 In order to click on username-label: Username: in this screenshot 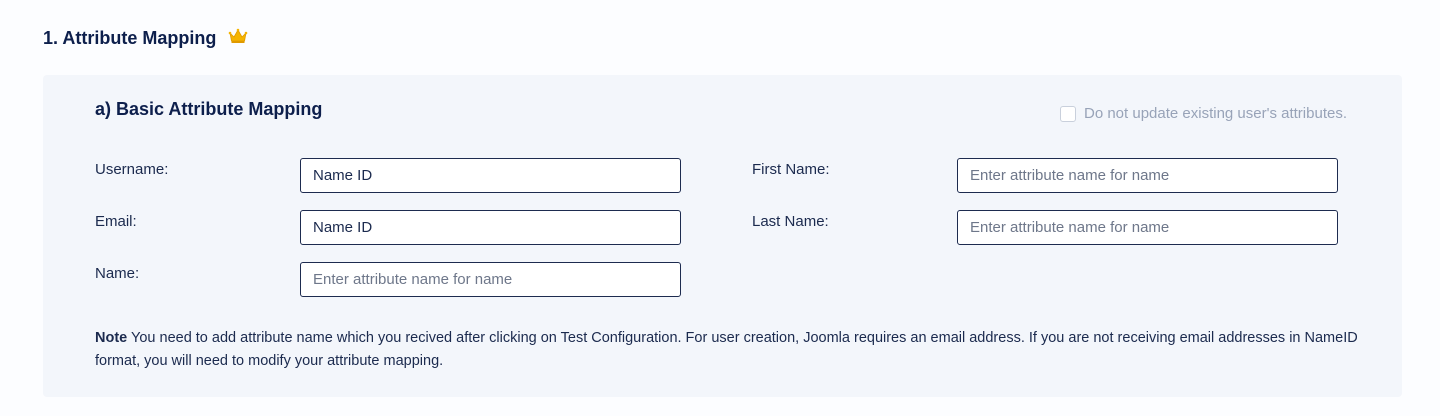, I will do `click(132, 169)`.